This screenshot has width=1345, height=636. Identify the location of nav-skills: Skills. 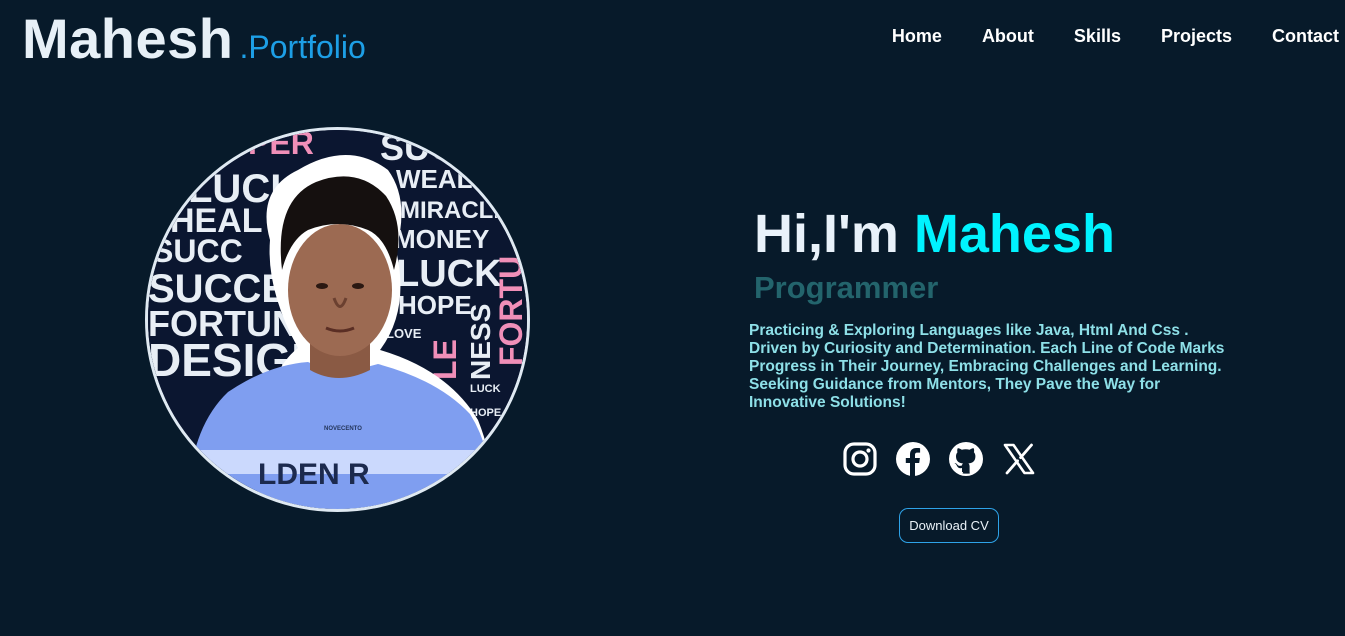
(1097, 36).